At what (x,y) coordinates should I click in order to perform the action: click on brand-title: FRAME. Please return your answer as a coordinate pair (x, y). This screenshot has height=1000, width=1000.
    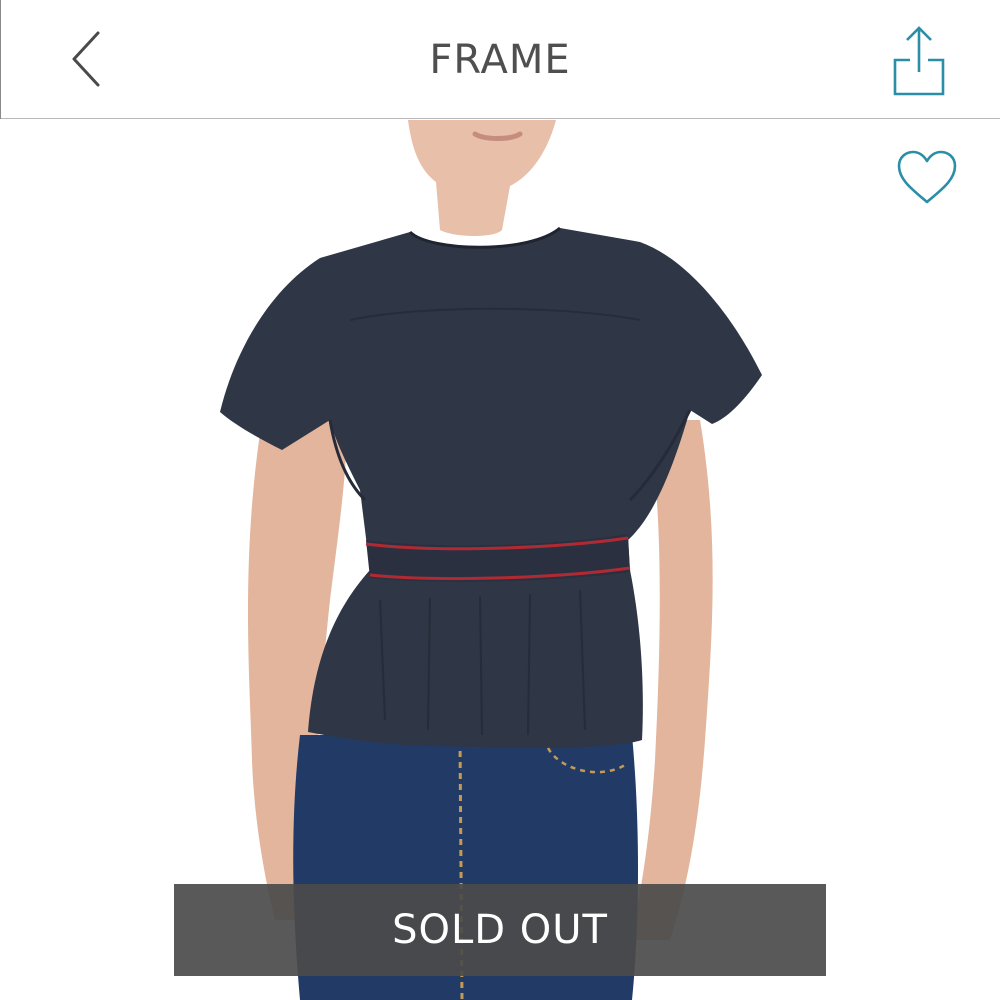
    Looking at the image, I should click on (500, 60).